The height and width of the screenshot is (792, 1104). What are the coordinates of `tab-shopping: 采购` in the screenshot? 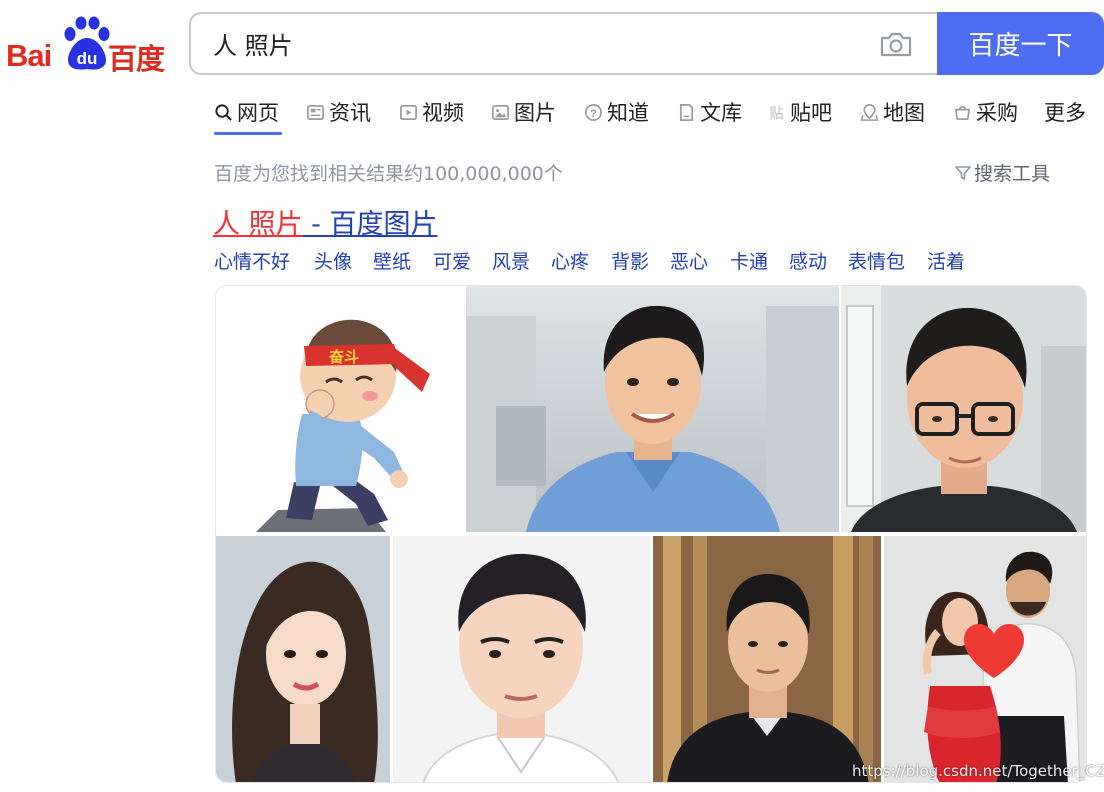 It's located at (985, 112).